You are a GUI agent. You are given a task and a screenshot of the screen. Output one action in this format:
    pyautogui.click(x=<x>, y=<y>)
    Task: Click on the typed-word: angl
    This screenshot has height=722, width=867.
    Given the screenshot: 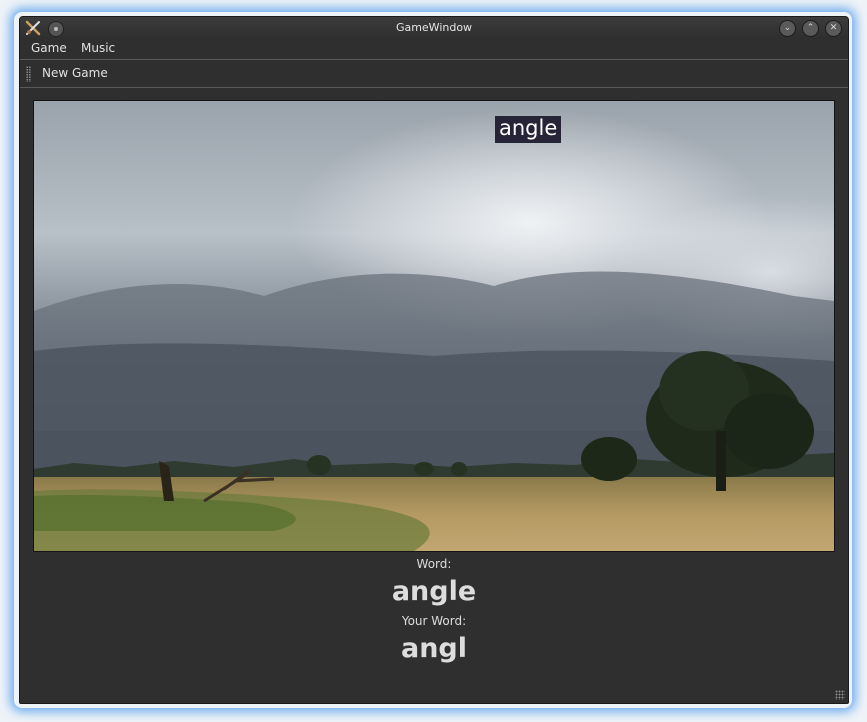 What is the action you would take?
    pyautogui.click(x=434, y=648)
    